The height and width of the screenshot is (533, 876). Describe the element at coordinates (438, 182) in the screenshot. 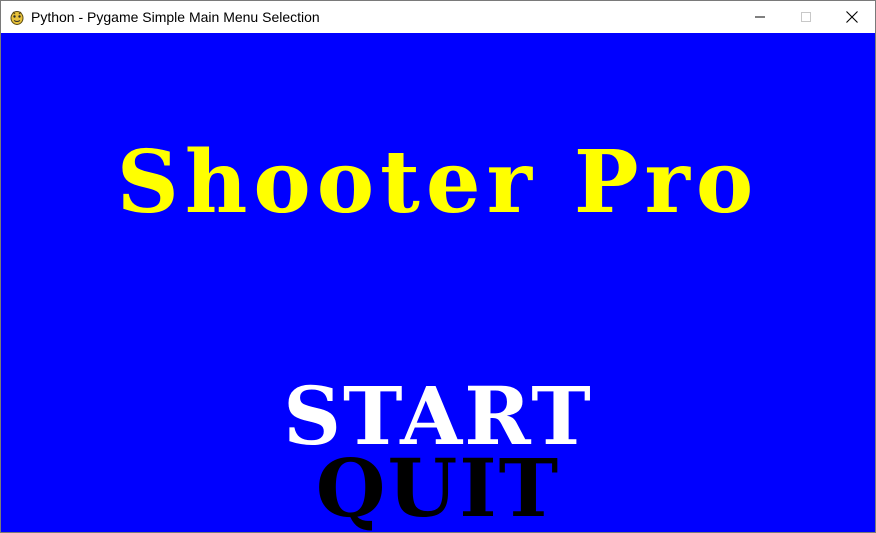

I see `game-title: Shooter Pro` at that location.